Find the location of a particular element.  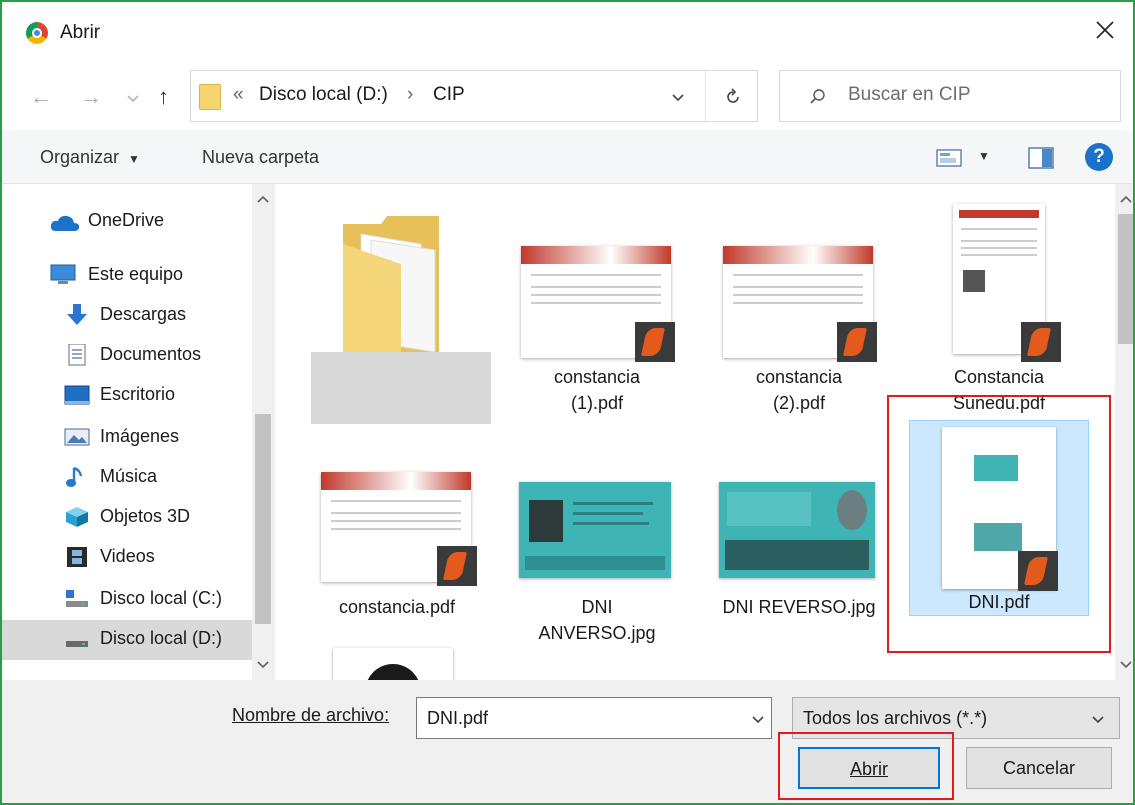

download-arrow-icon is located at coordinates (77, 314).